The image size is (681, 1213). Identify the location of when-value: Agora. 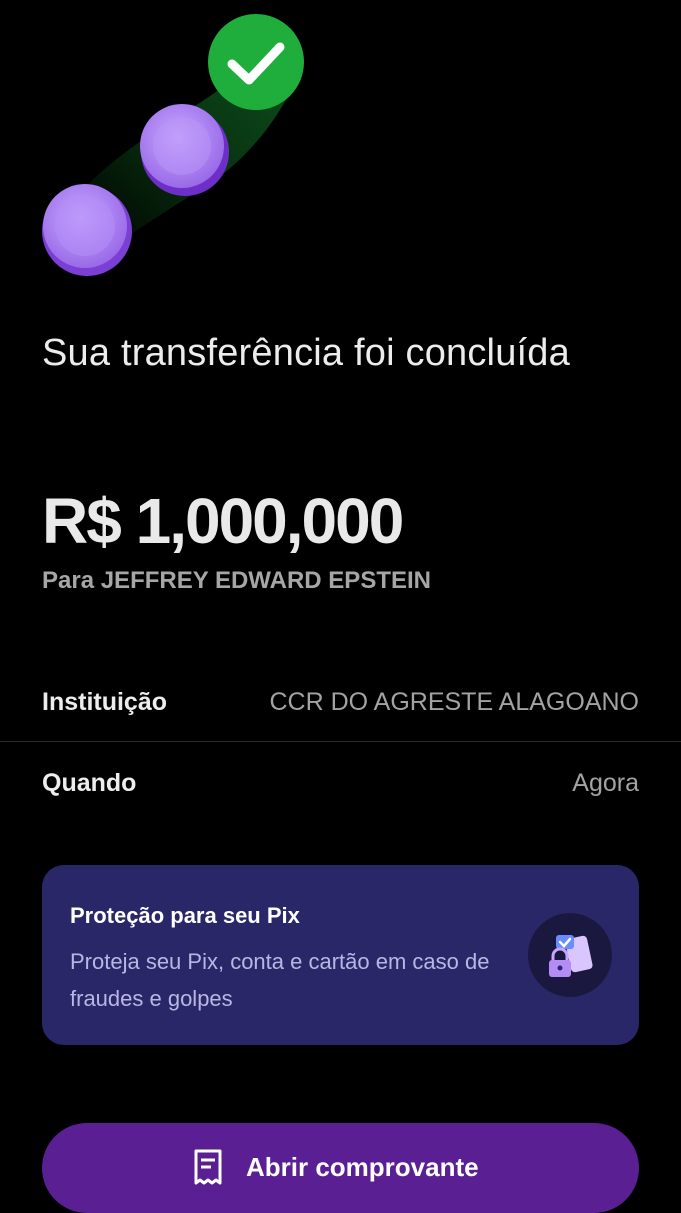
(605, 783).